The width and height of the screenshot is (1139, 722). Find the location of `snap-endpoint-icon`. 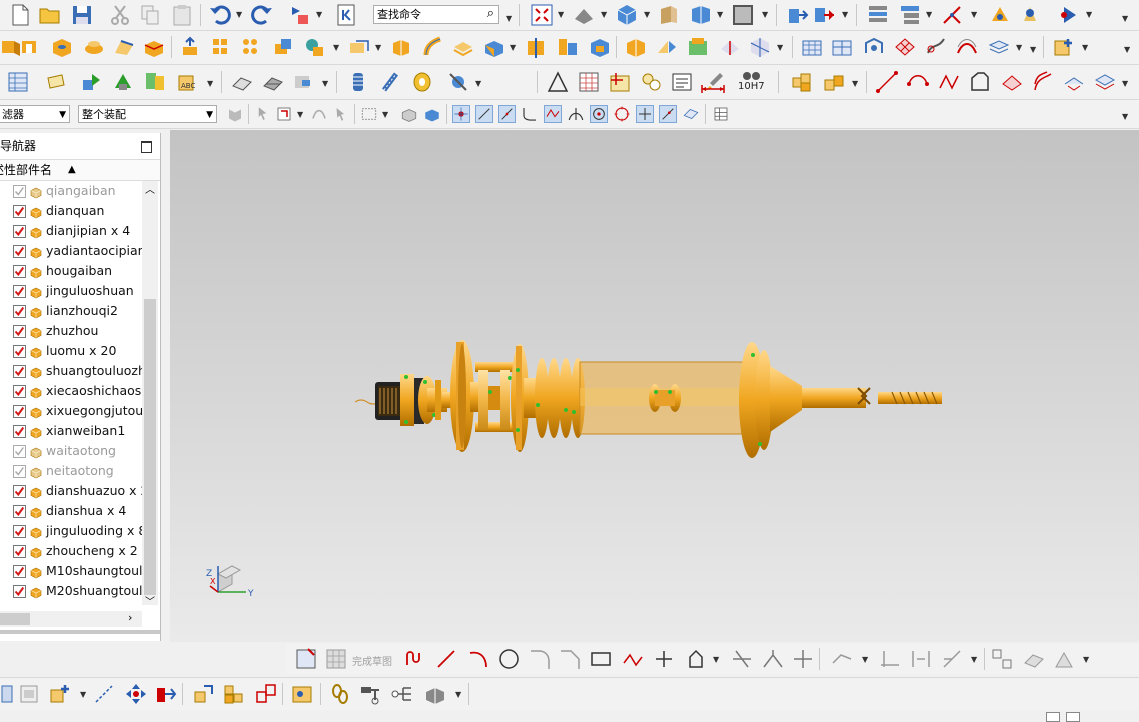

snap-endpoint-icon is located at coordinates (461, 114).